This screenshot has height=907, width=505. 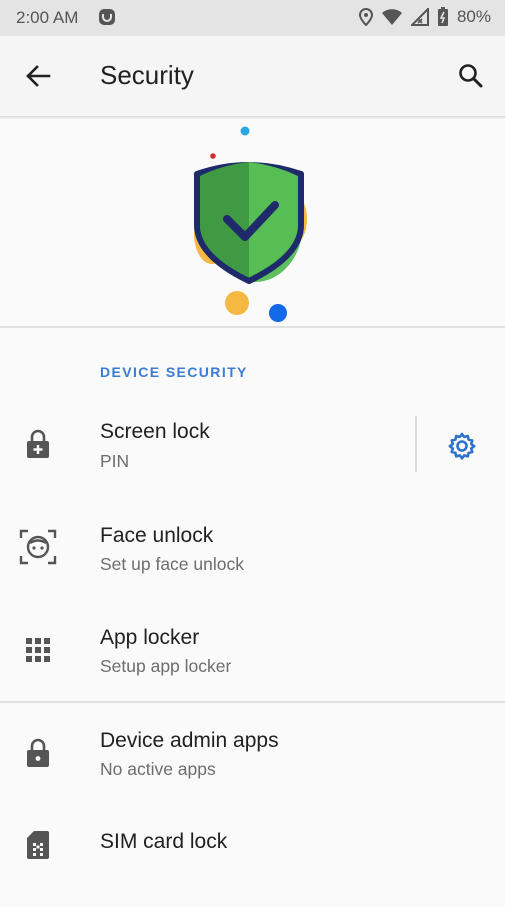 What do you see at coordinates (172, 564) in the screenshot?
I see `item-subtitle: Set up face unlock` at bounding box center [172, 564].